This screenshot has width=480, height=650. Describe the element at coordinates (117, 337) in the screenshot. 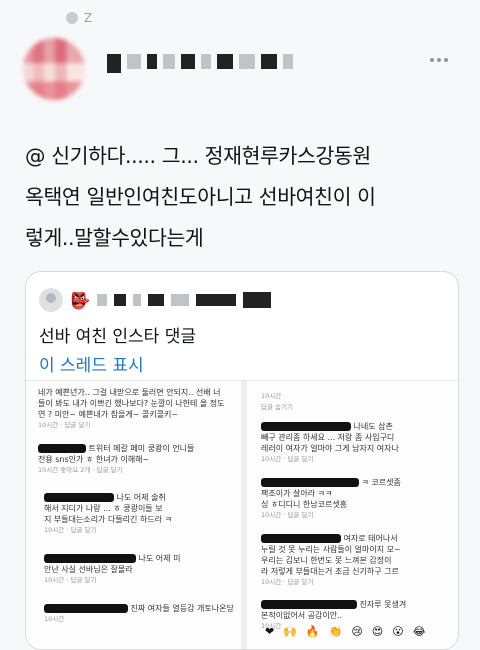

I see `quoted-tweet-text: 선바 여친 인스타 댓글` at that location.